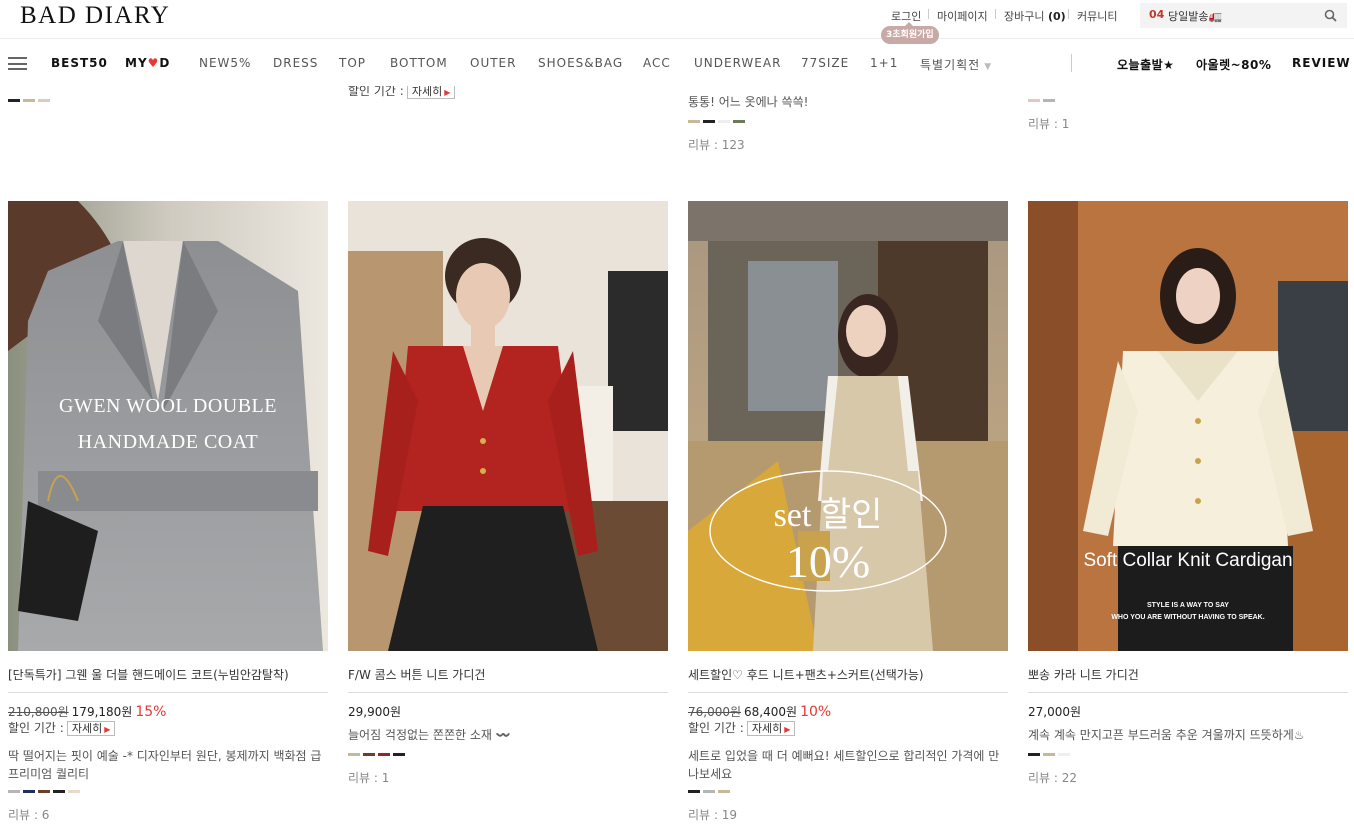 Image resolution: width=1354 pixels, height=838 pixels. I want to click on nav-underwear: UNDERWEAR, so click(737, 63).